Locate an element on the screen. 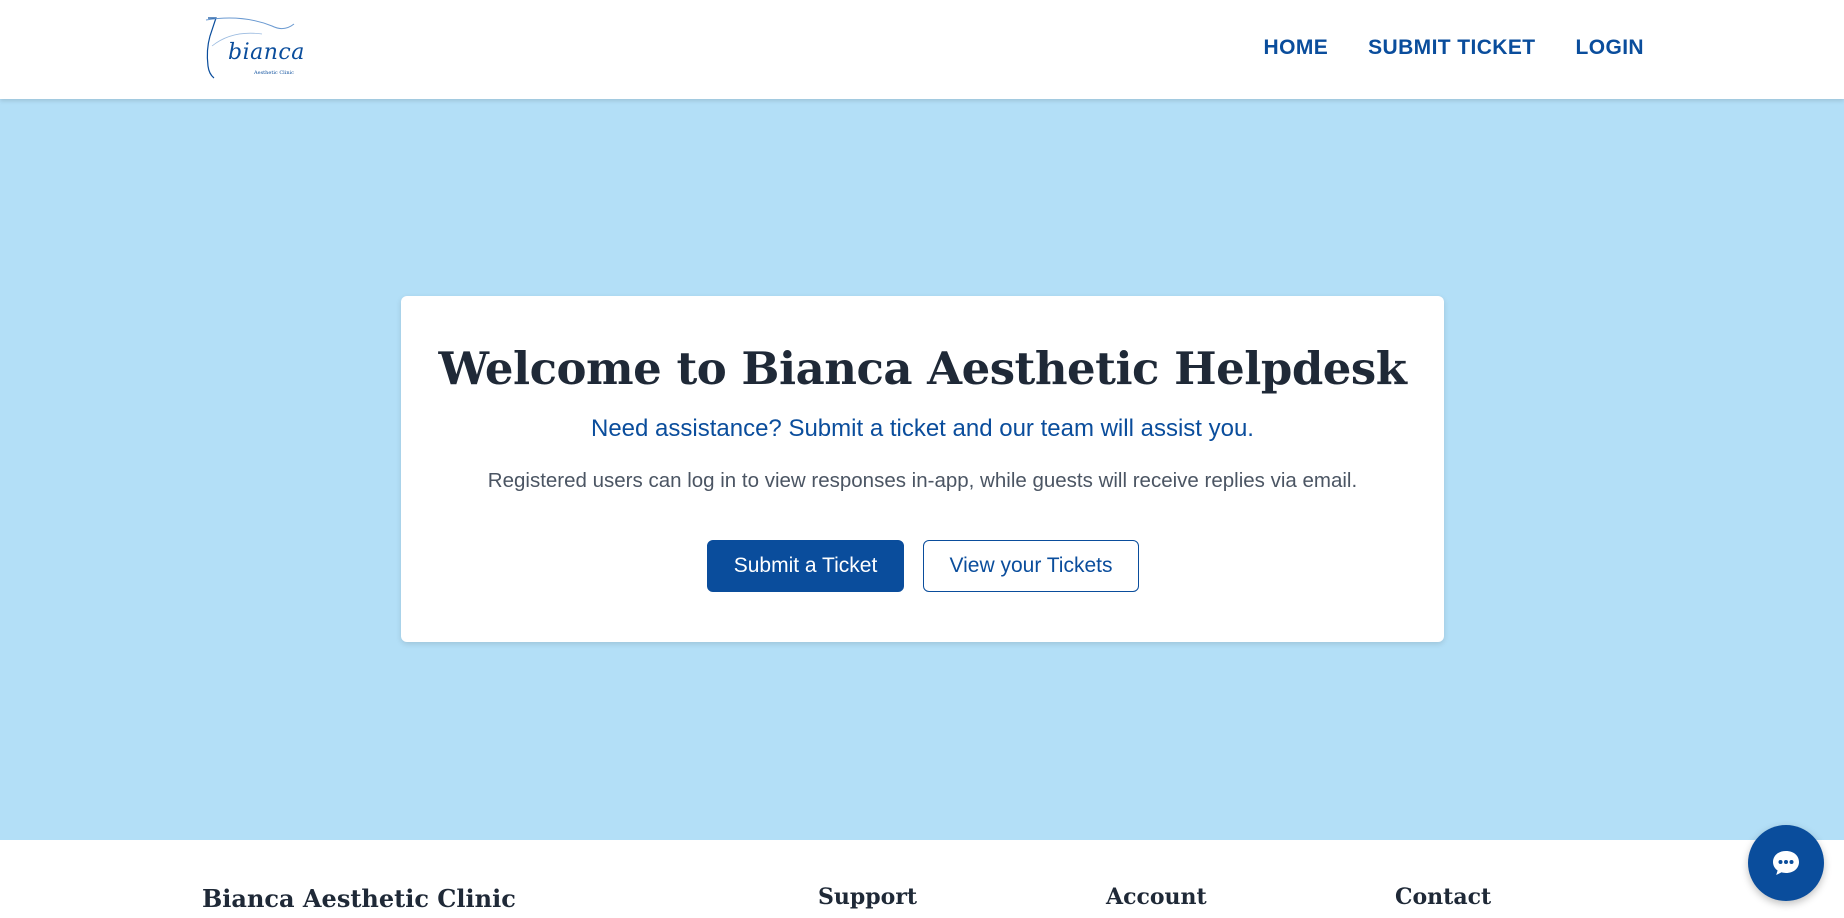  footer-support-heading: Support is located at coordinates (868, 897).